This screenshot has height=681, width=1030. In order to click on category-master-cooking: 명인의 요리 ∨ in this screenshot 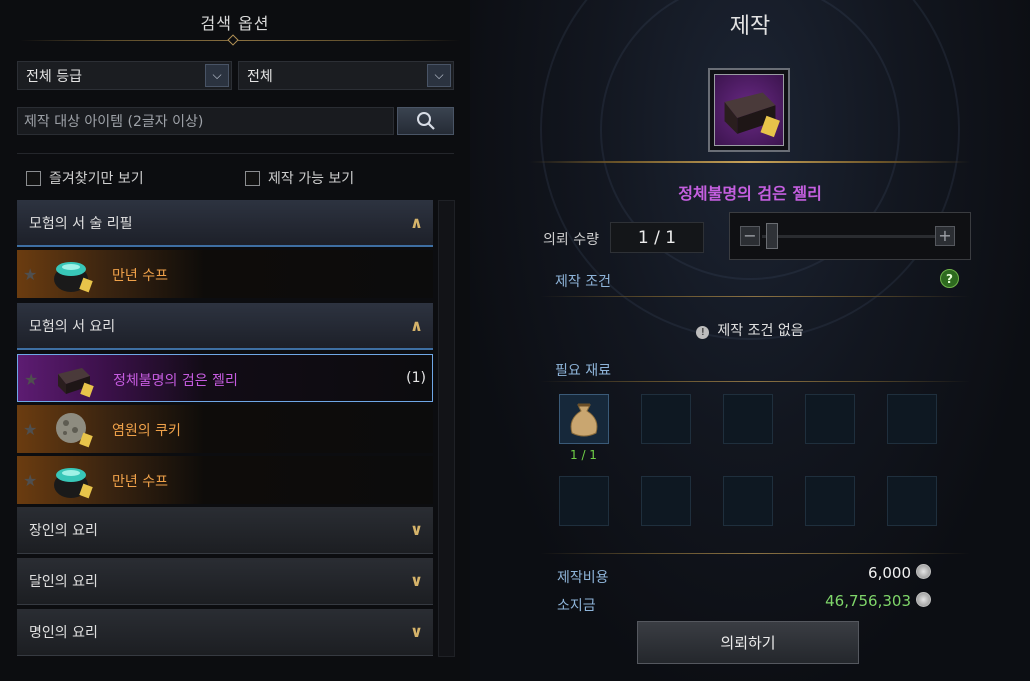, I will do `click(225, 632)`.